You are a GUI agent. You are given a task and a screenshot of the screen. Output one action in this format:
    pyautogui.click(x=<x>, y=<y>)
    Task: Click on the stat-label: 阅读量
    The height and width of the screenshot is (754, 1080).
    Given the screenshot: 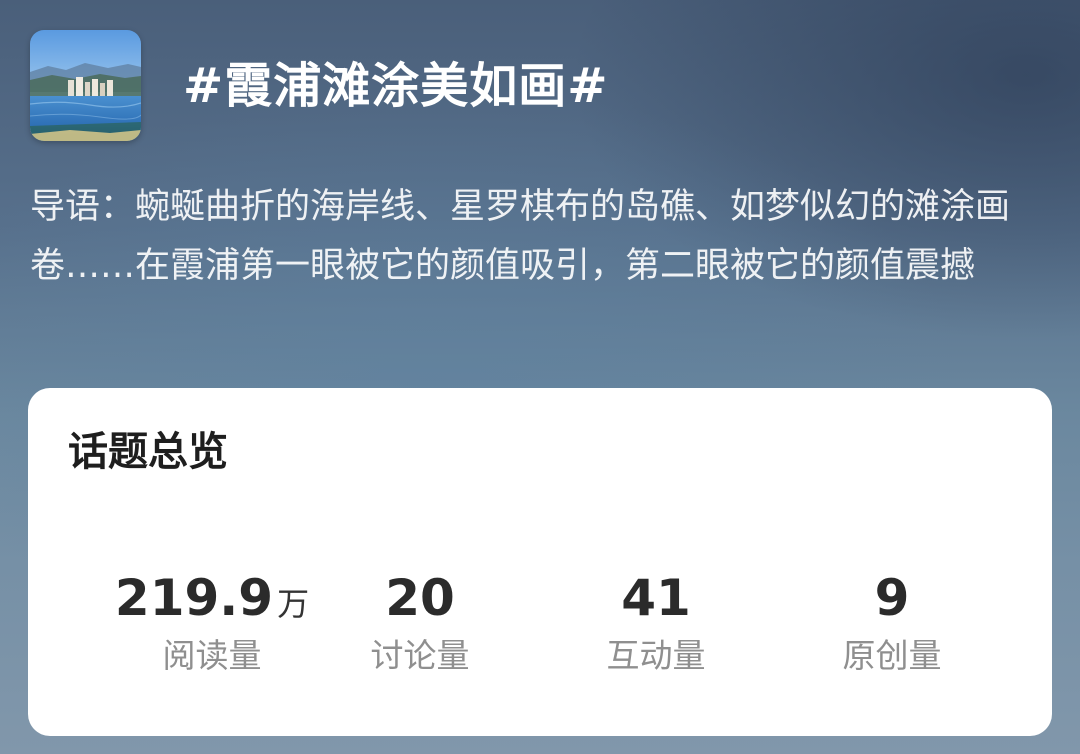 What is the action you would take?
    pyautogui.click(x=212, y=655)
    